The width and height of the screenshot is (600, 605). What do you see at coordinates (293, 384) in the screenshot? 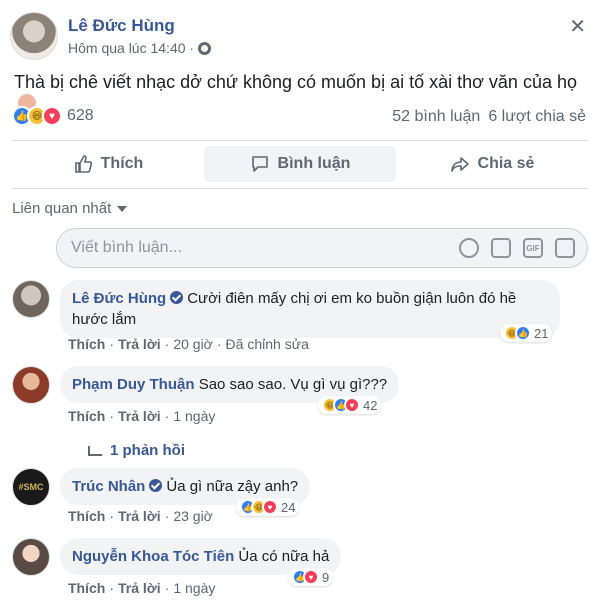
I see `comment-text: Sao sao sao. Vụ gì vụ gì???` at bounding box center [293, 384].